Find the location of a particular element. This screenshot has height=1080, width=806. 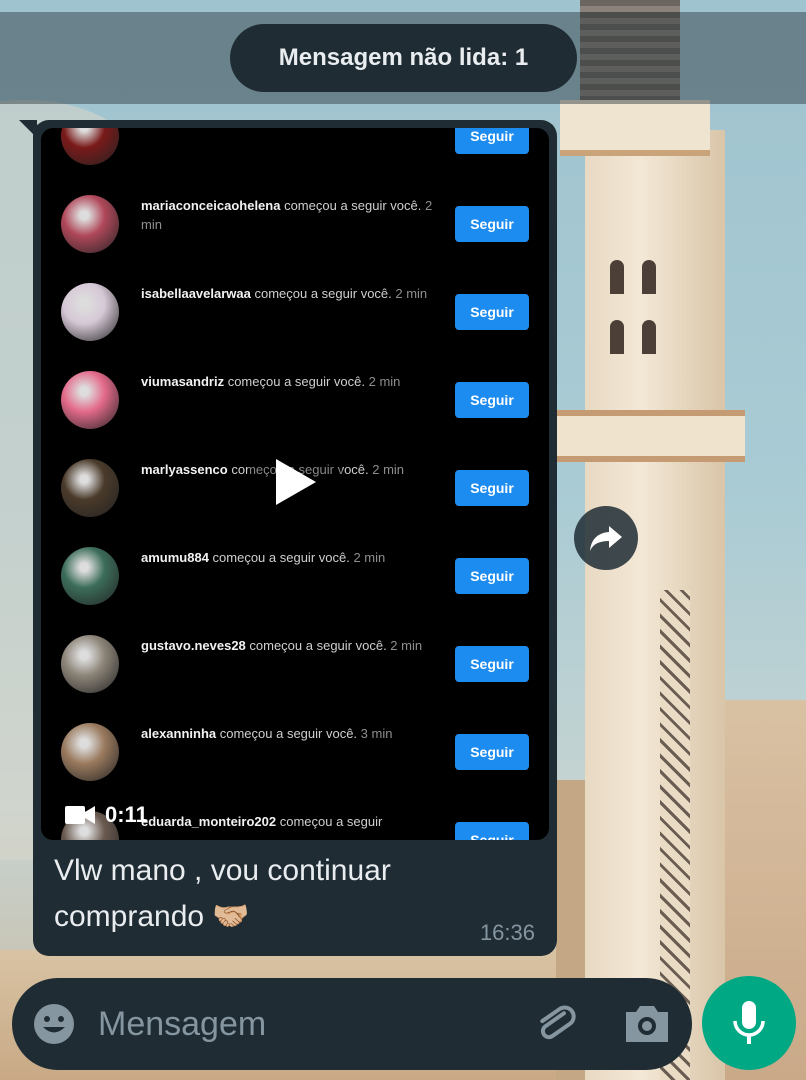

emoji-button is located at coordinates (54, 1024).